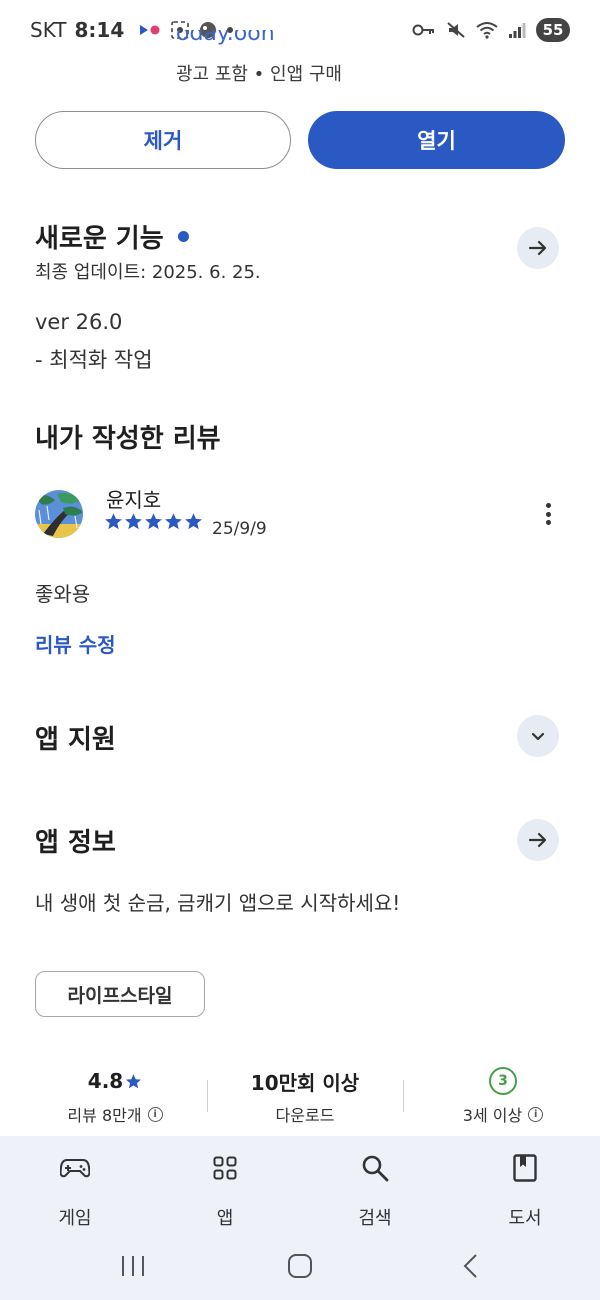  I want to click on app-description: 내 생애 첫 순금, 금캐기 앱으로 시작하세요!, so click(218, 903).